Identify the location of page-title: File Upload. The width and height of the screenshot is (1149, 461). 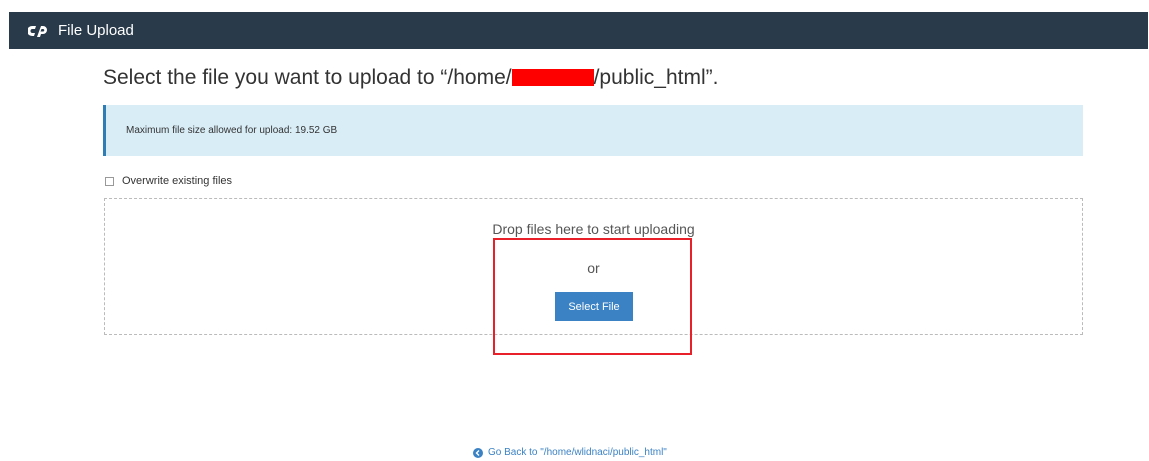
(96, 30).